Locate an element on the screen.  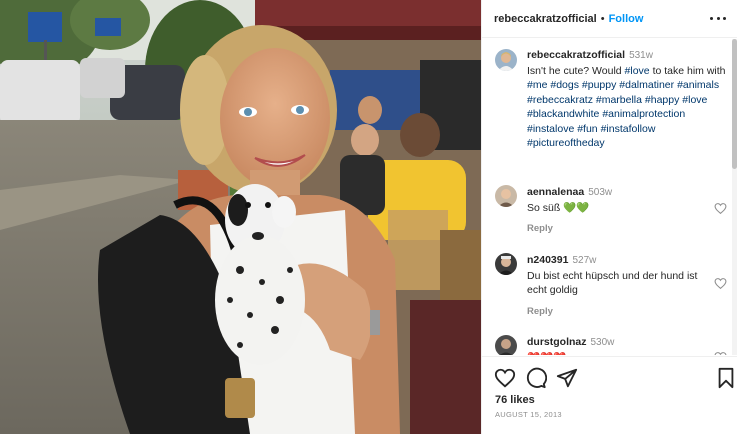
comment-item: durstgolnaz530w ❤️❤️❤️ is located at coordinates (611, 345).